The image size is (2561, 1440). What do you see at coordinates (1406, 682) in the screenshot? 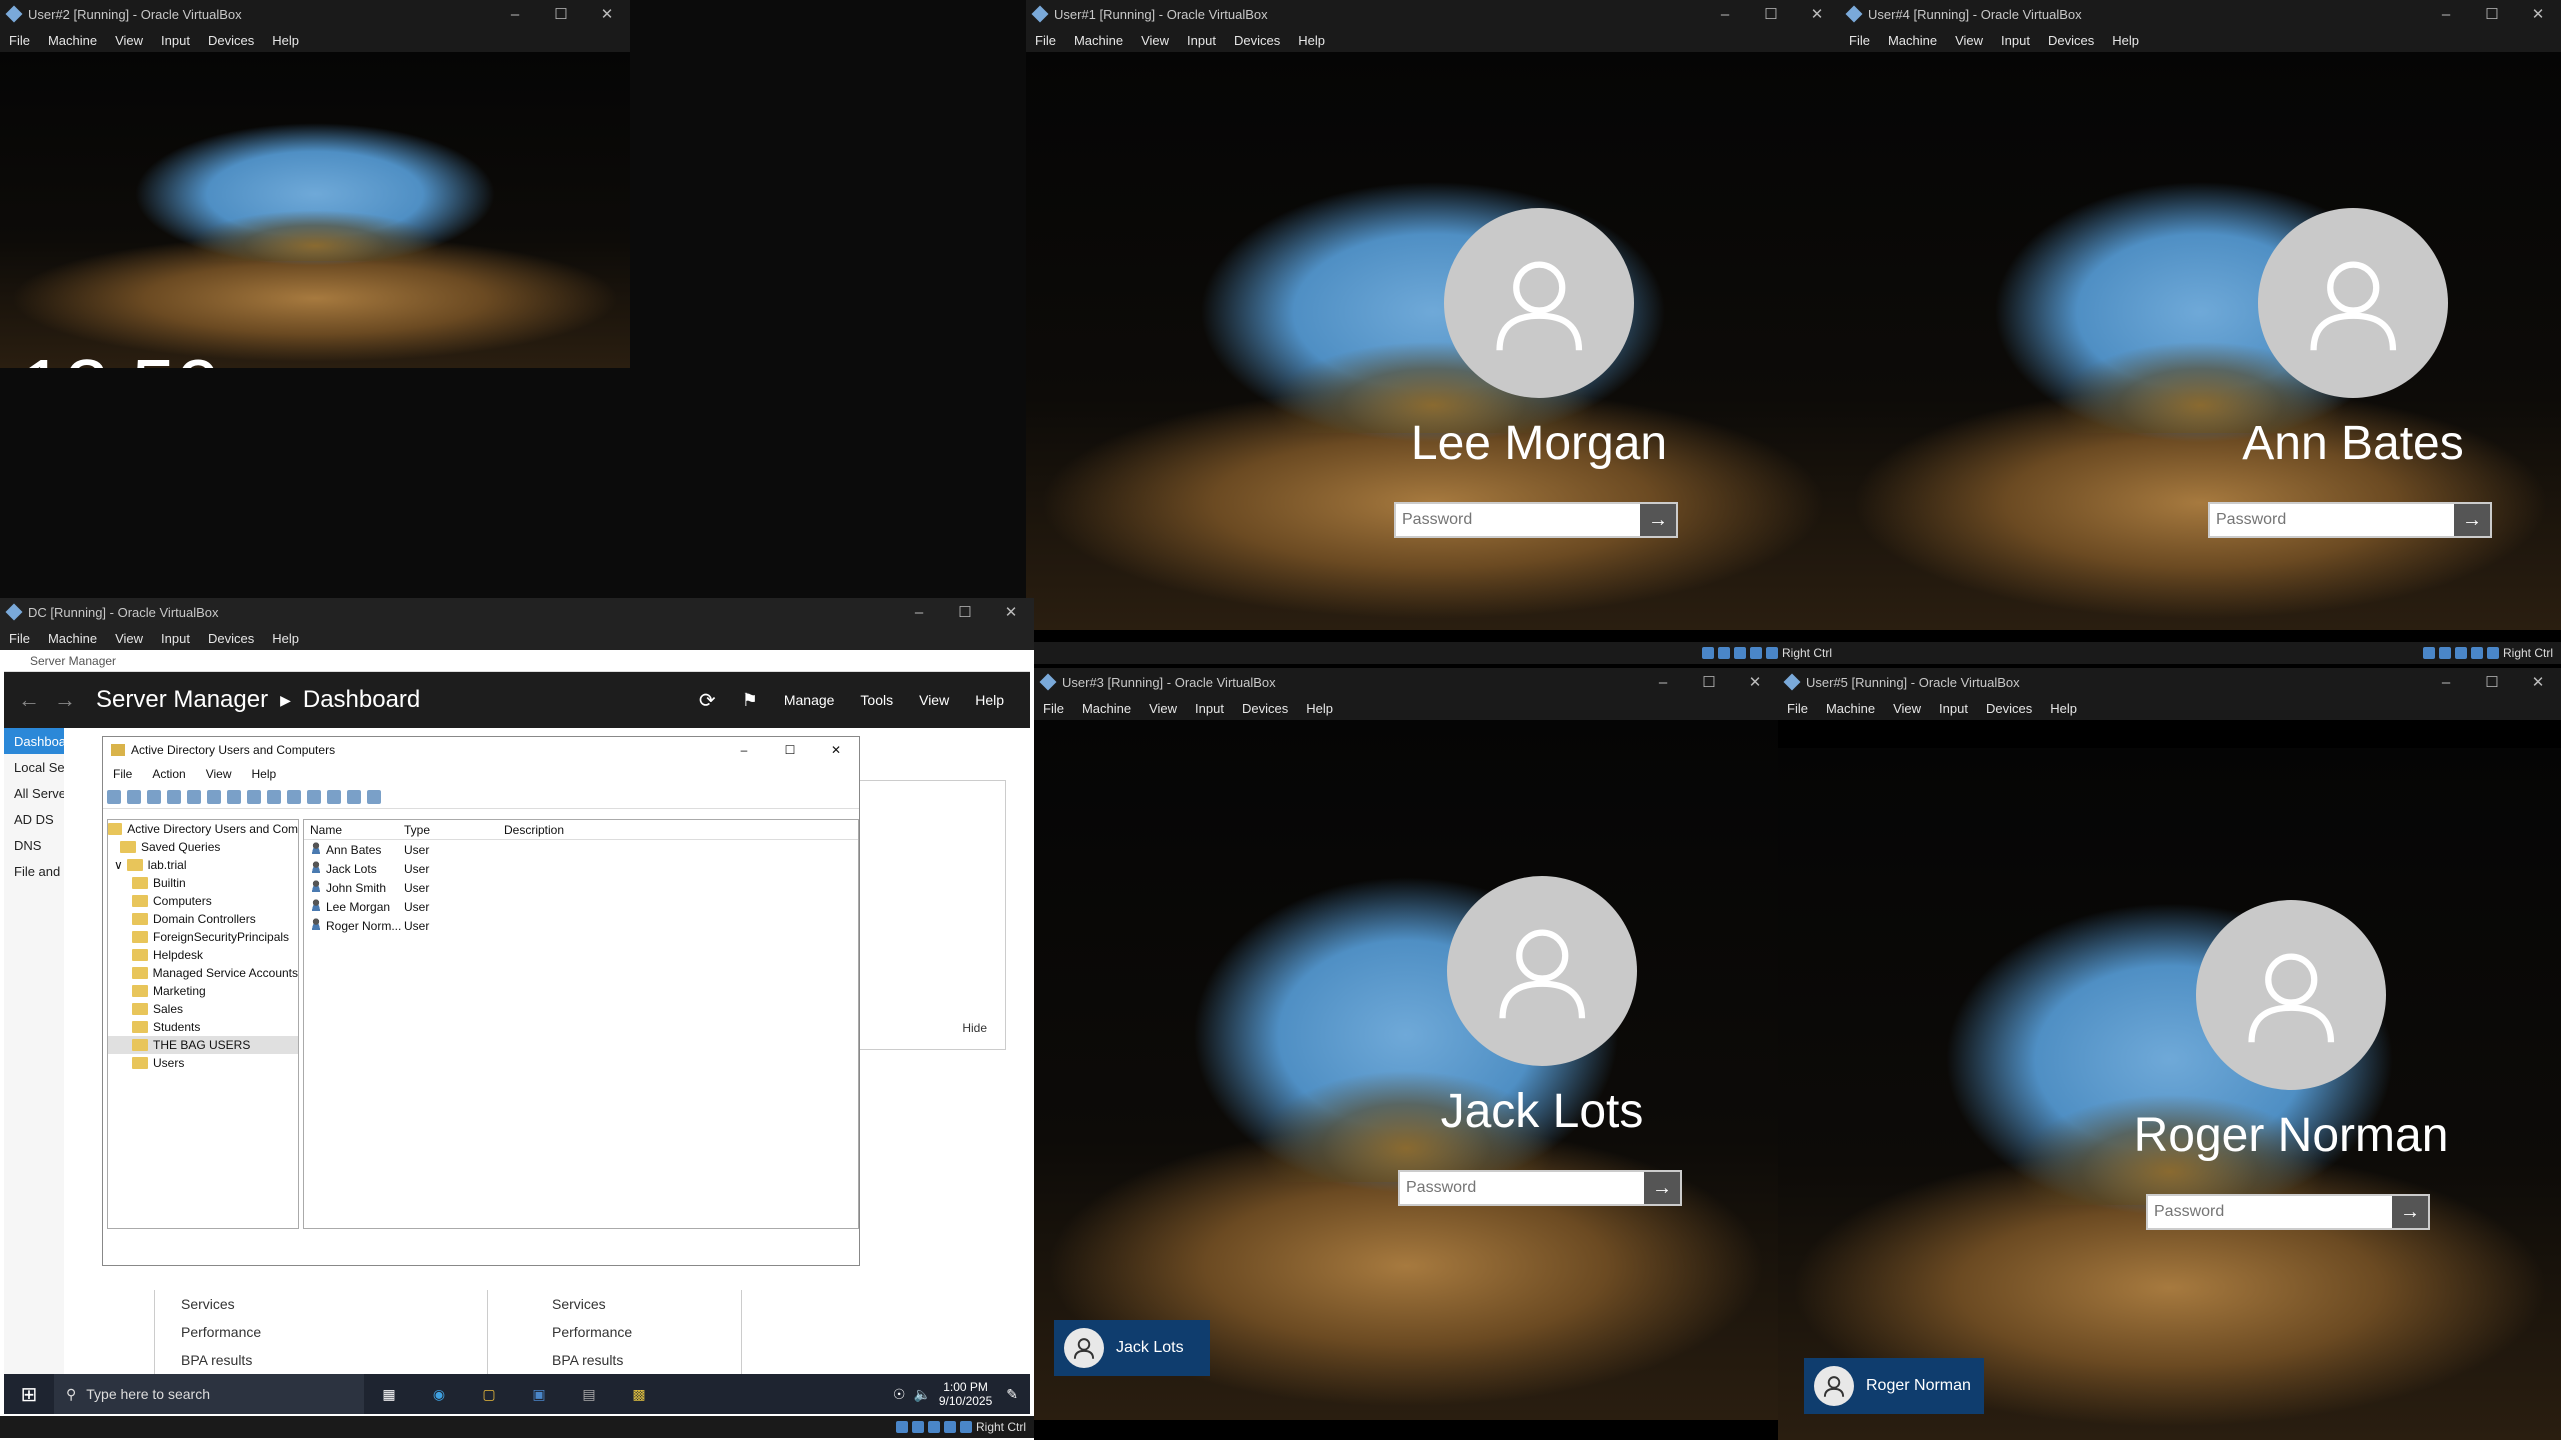
I see `title-bar: User#3 [Running] - Oracle VirtualBox – ☐ ✕` at bounding box center [1406, 682].